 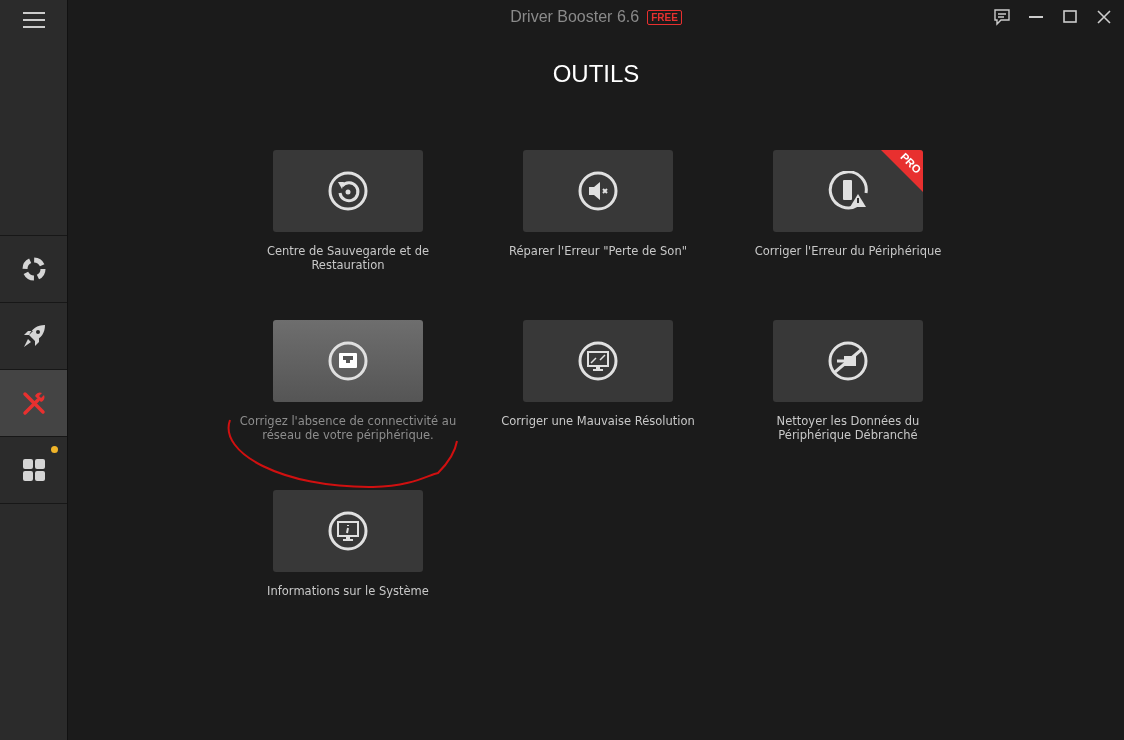 I want to click on monitor-resize-icon, so click(x=598, y=361).